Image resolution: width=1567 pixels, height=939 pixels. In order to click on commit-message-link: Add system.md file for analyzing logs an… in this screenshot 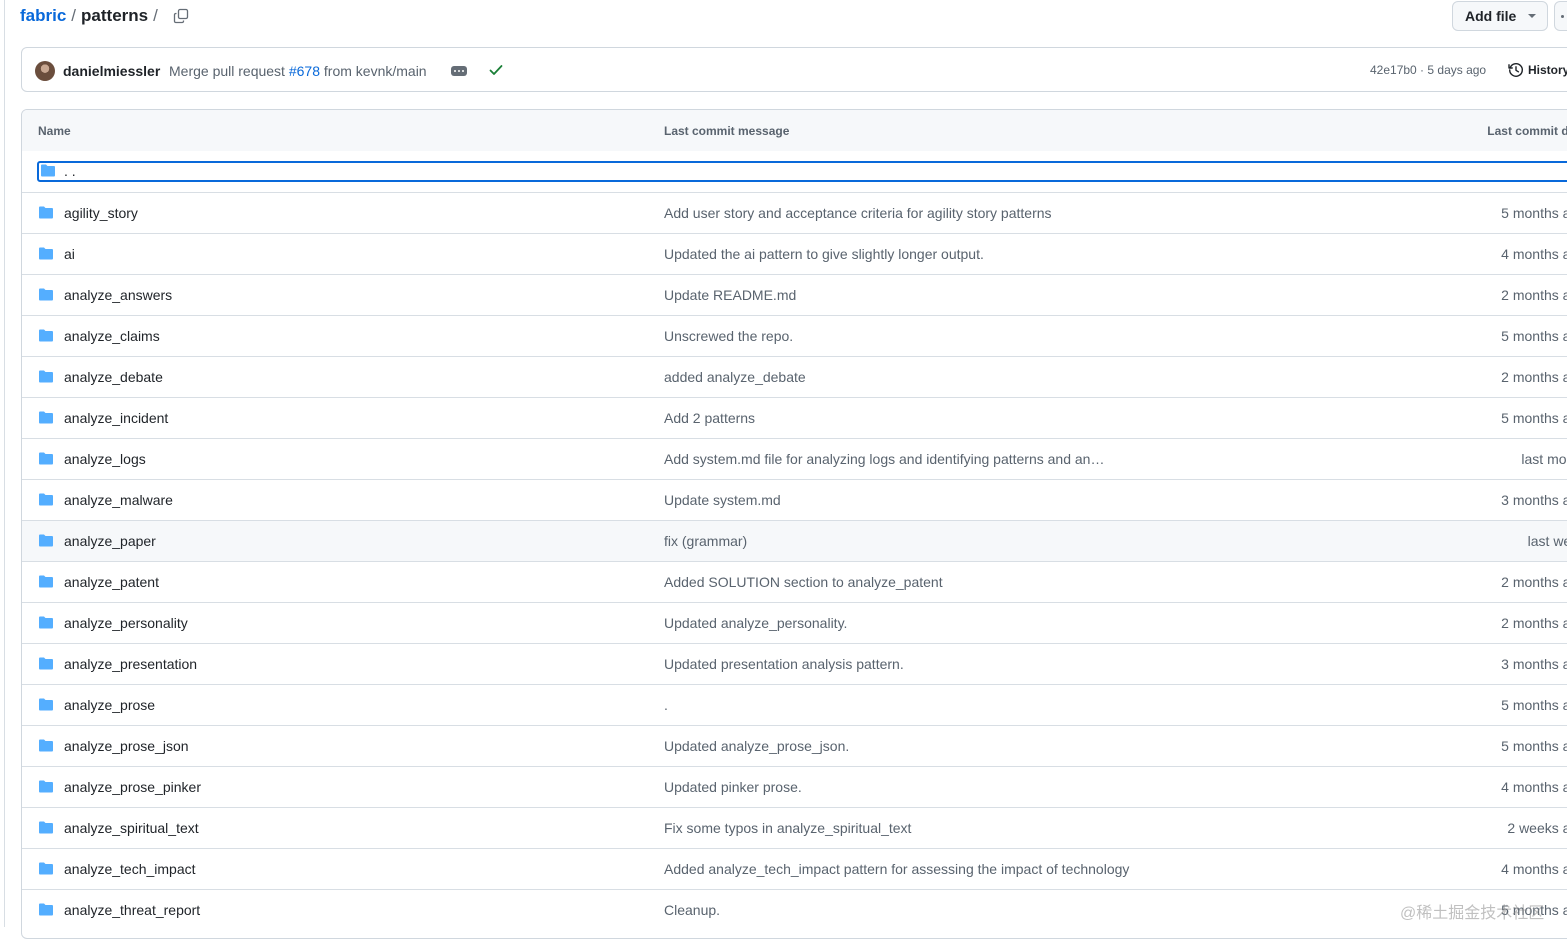, I will do `click(884, 459)`.